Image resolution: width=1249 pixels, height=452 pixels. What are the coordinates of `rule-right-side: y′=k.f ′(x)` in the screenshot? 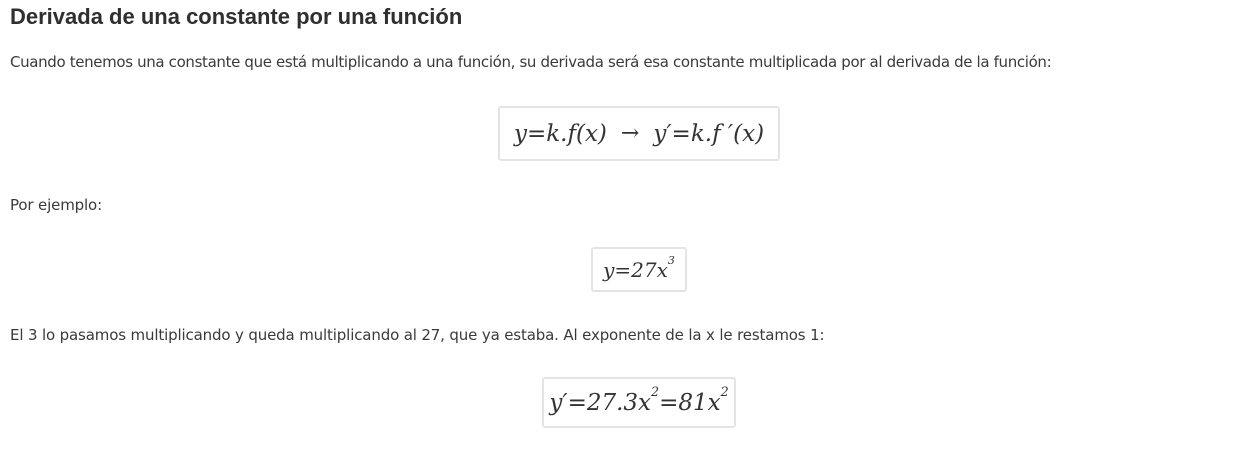 It's located at (709, 133).